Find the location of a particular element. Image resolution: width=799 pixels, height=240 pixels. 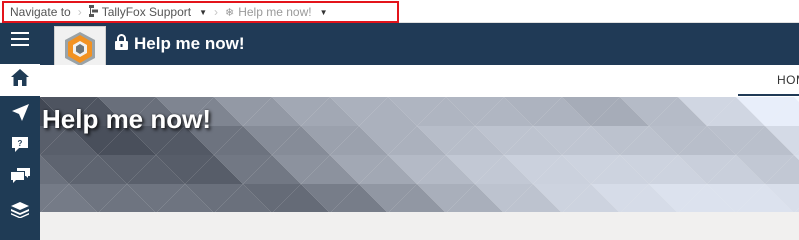

breadcrumb-navigate-to: Navigate to is located at coordinates (40, 12).